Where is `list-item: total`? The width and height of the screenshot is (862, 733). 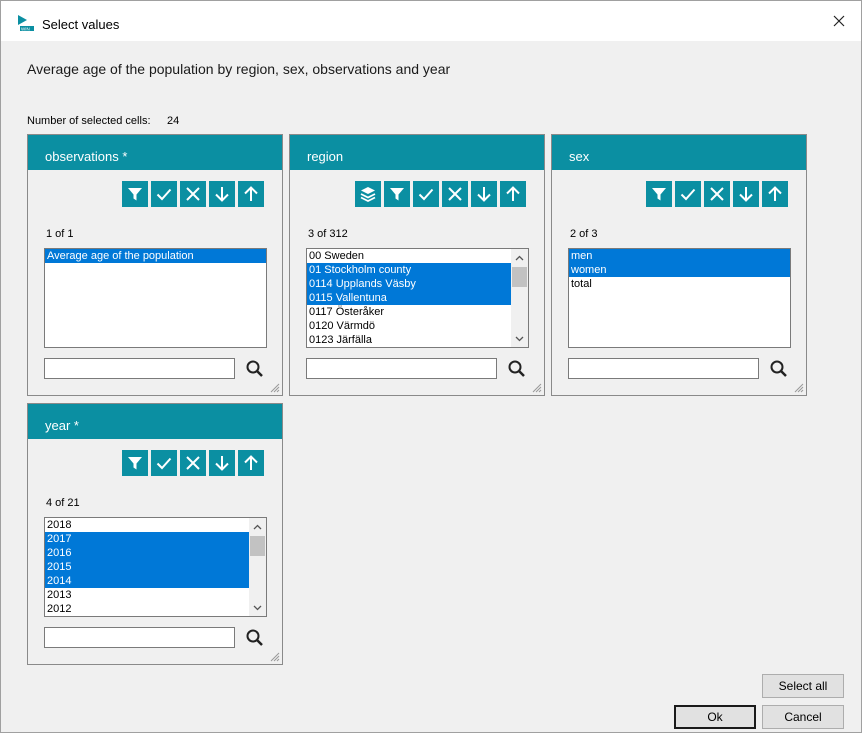
list-item: total is located at coordinates (679, 284).